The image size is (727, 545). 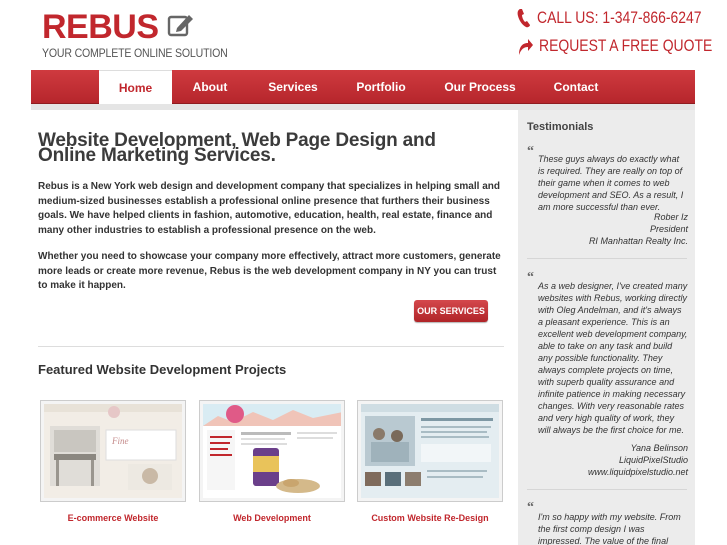 What do you see at coordinates (451, 311) in the screenshot?
I see `our-services-button: OUR SERVICES` at bounding box center [451, 311].